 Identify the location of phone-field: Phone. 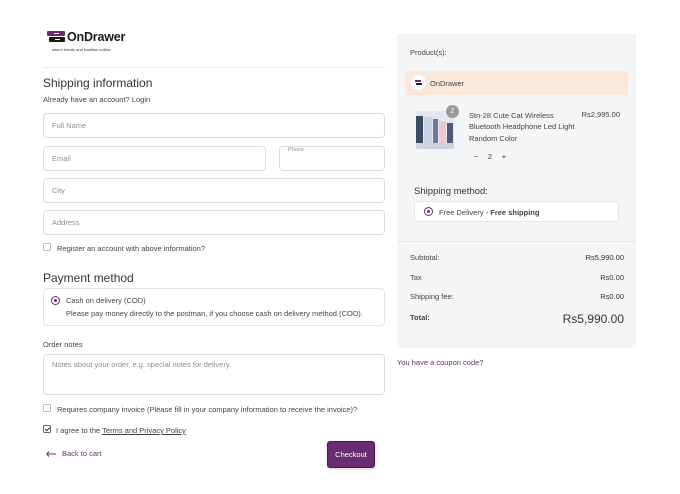
(332, 158).